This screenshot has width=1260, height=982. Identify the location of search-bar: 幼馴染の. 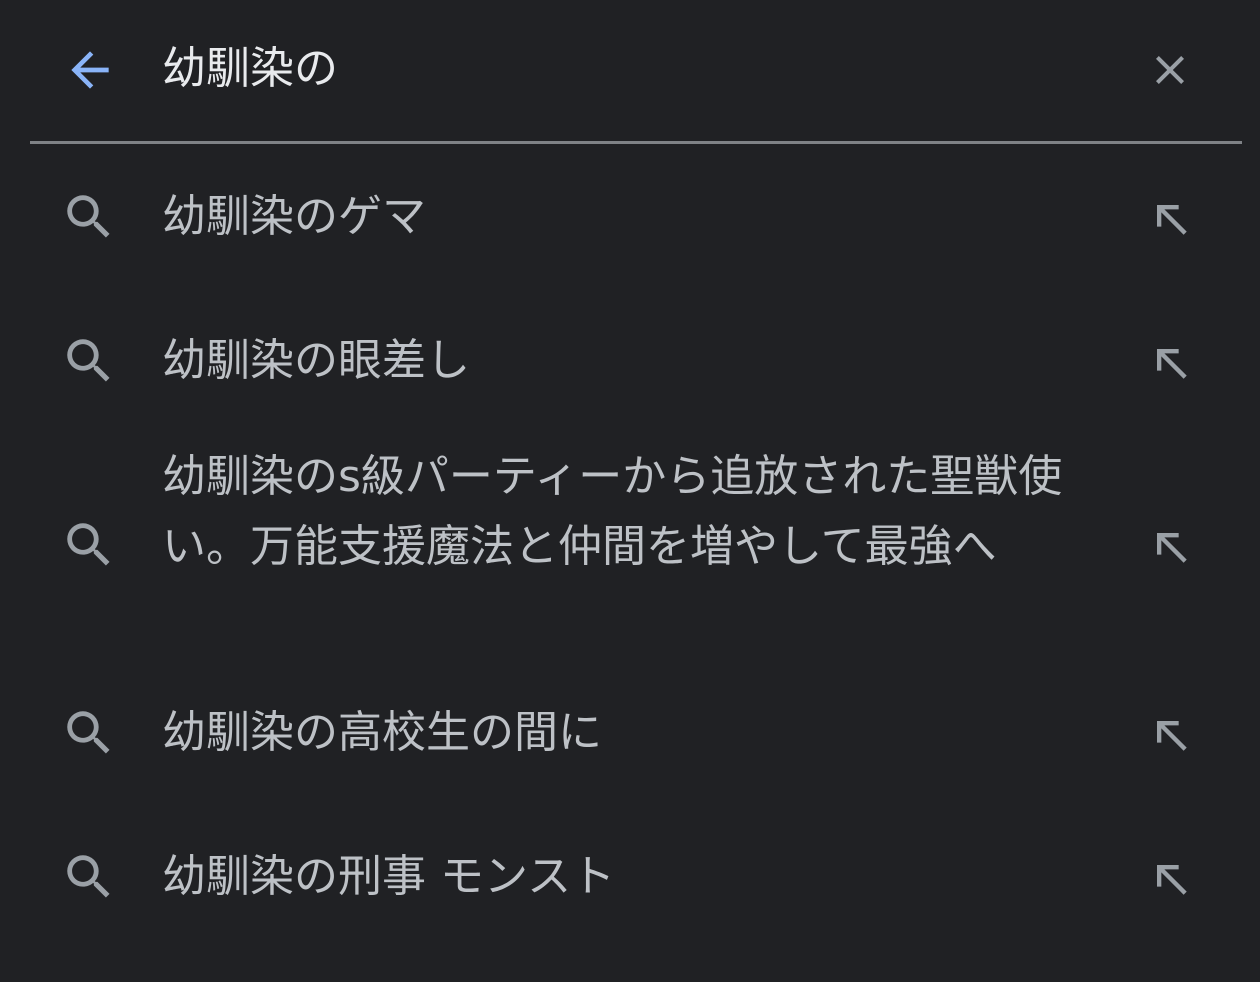
(630, 71).